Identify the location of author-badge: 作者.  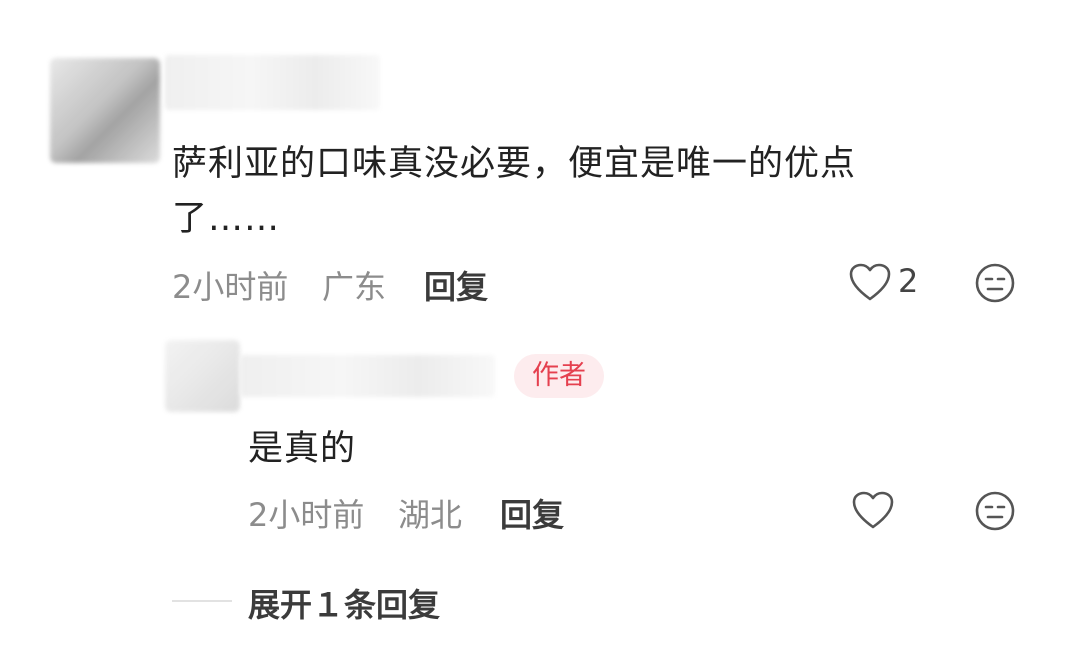
(559, 376).